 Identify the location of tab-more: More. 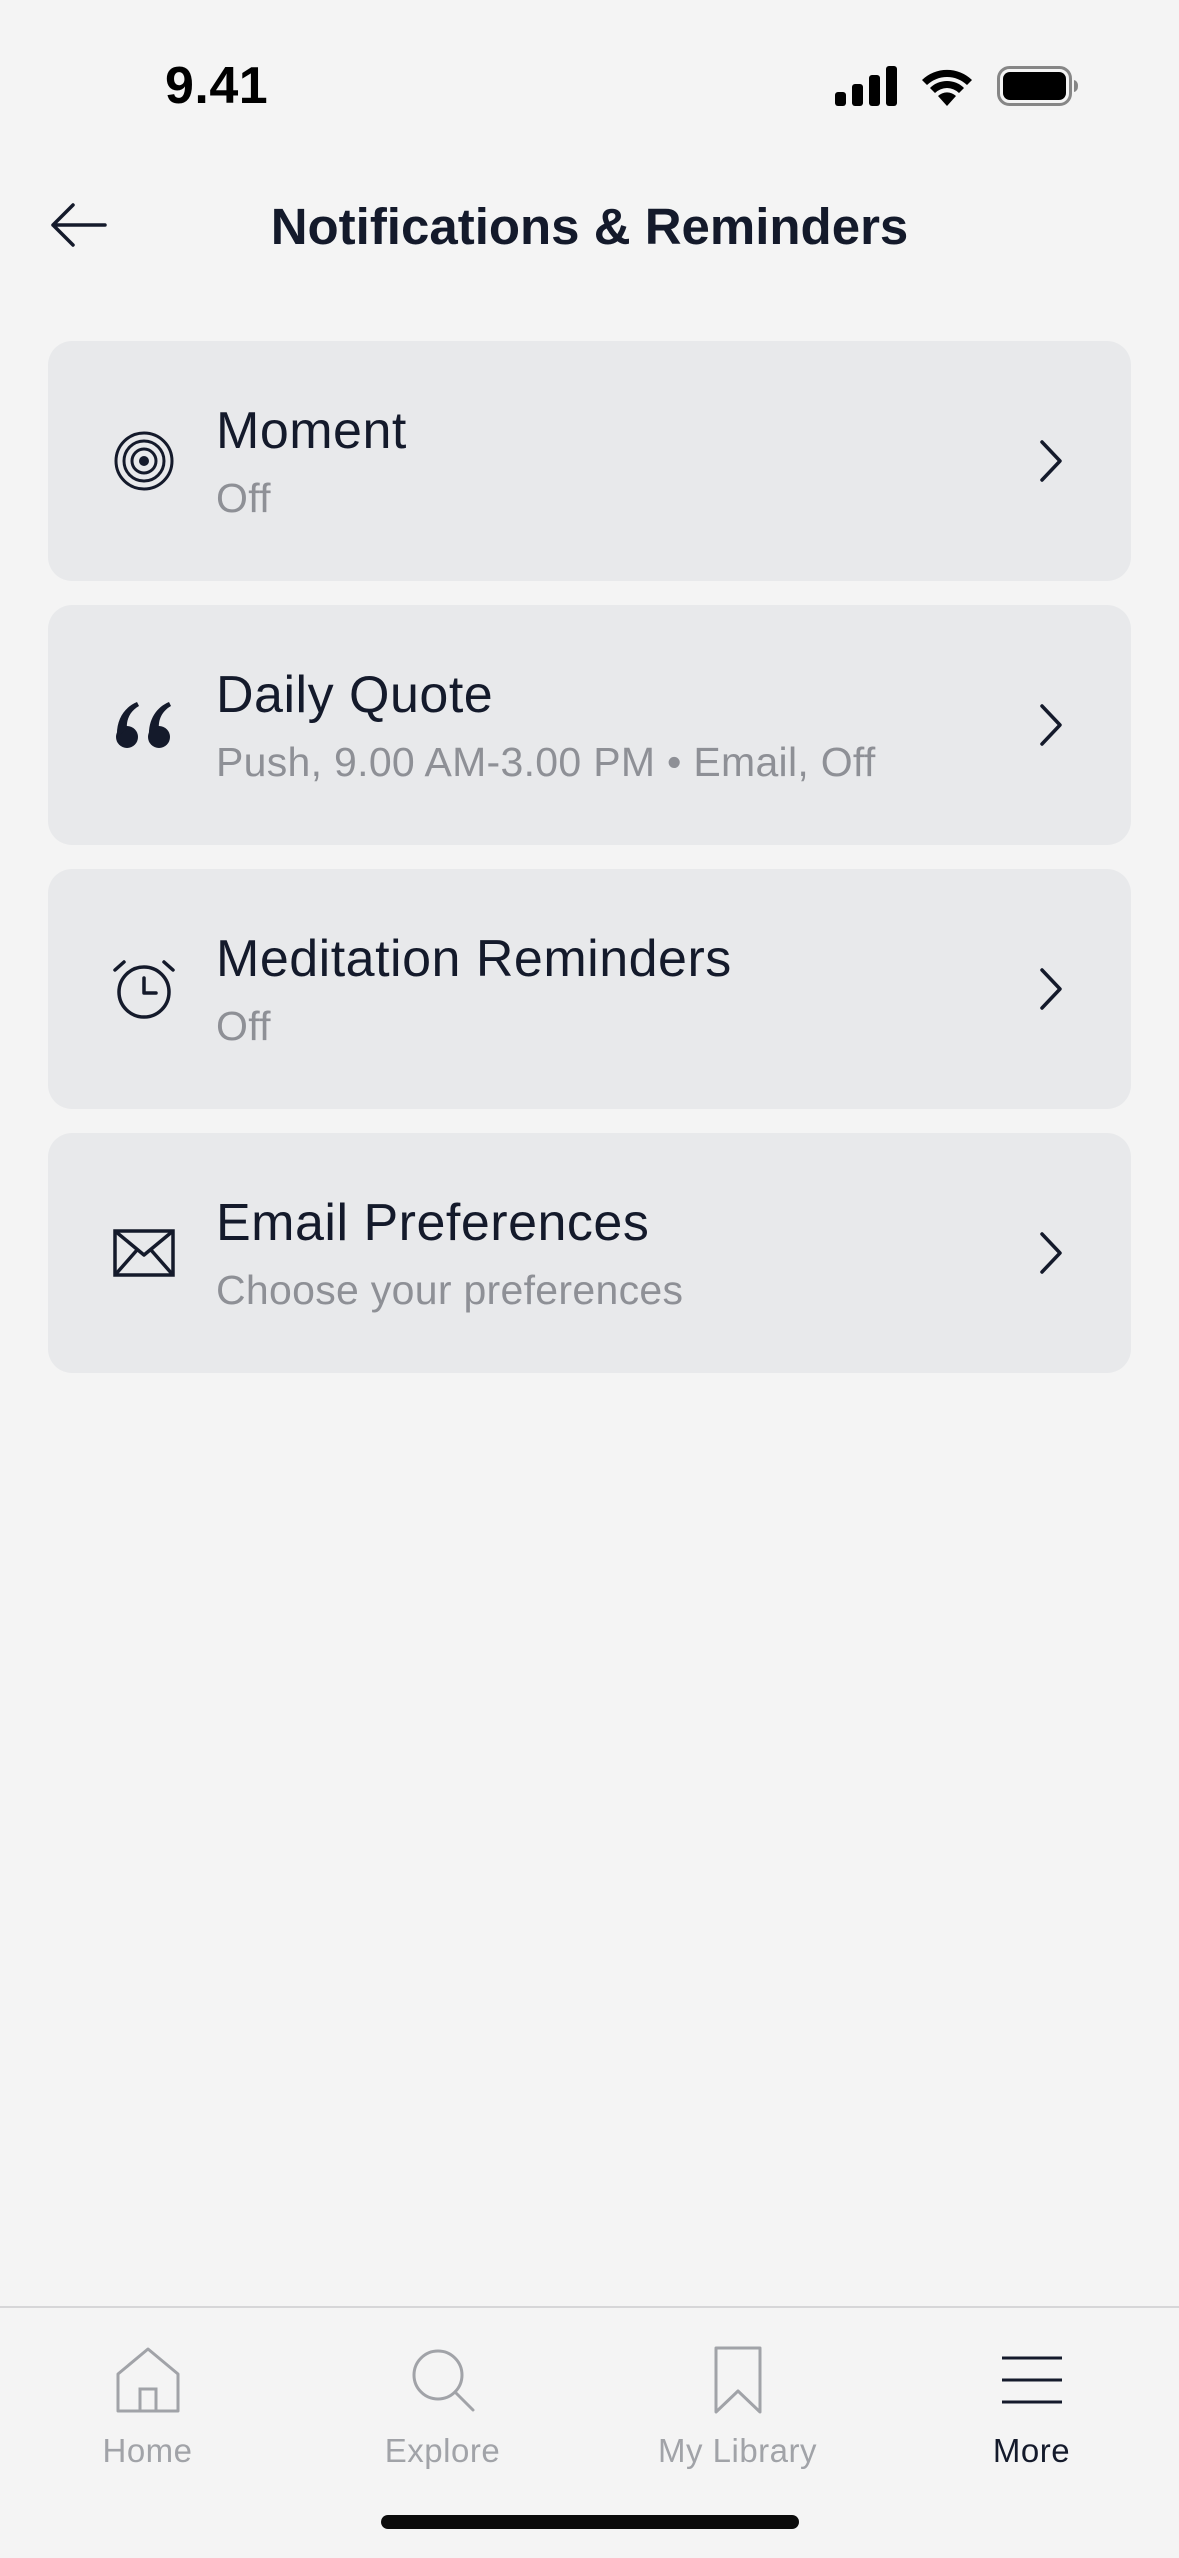
(1031, 2398).